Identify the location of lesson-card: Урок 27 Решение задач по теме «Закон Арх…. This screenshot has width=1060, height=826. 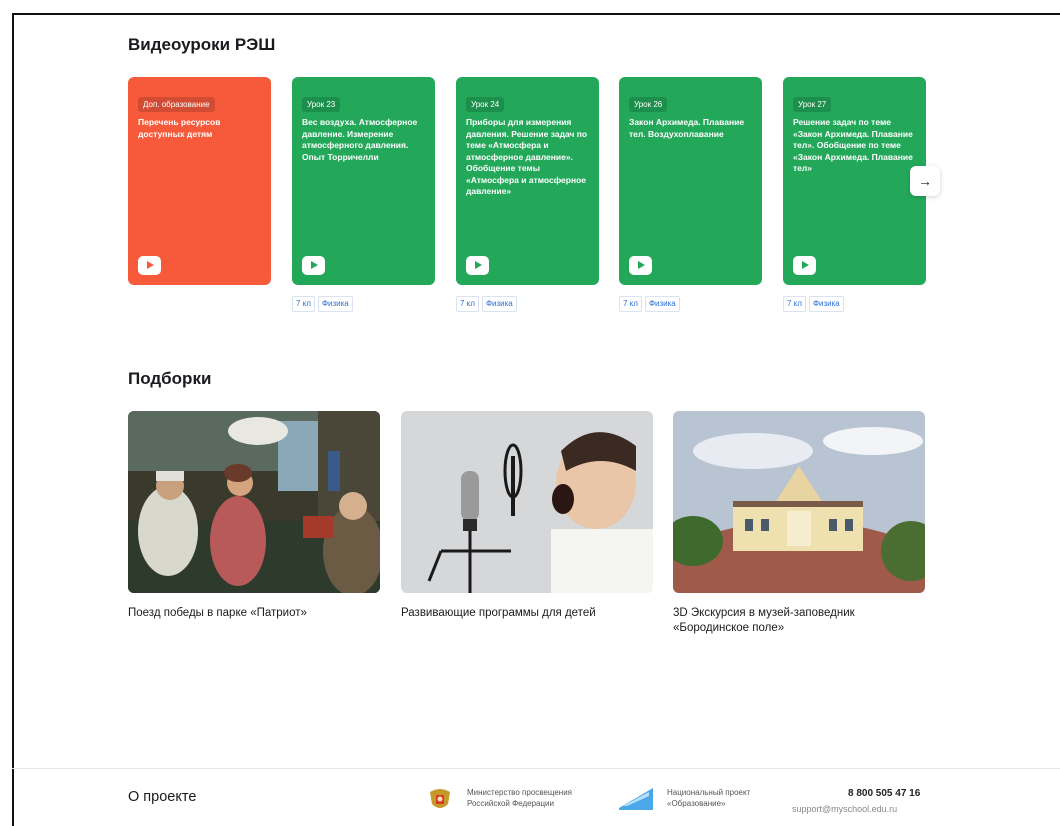
(854, 181).